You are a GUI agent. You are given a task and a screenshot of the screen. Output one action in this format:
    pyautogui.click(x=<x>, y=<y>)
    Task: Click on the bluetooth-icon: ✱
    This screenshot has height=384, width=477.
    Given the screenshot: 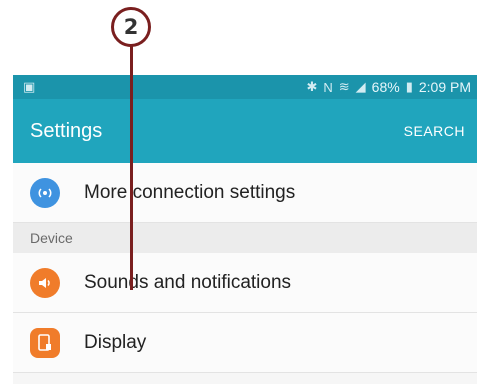 What is the action you would take?
    pyautogui.click(x=312, y=86)
    